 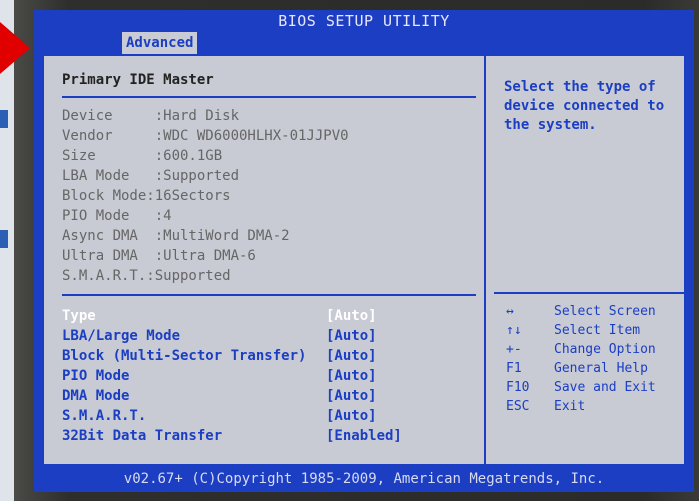 What do you see at coordinates (184, 356) in the screenshot?
I see `option-label: Block (Multi-Sector Transfer)` at bounding box center [184, 356].